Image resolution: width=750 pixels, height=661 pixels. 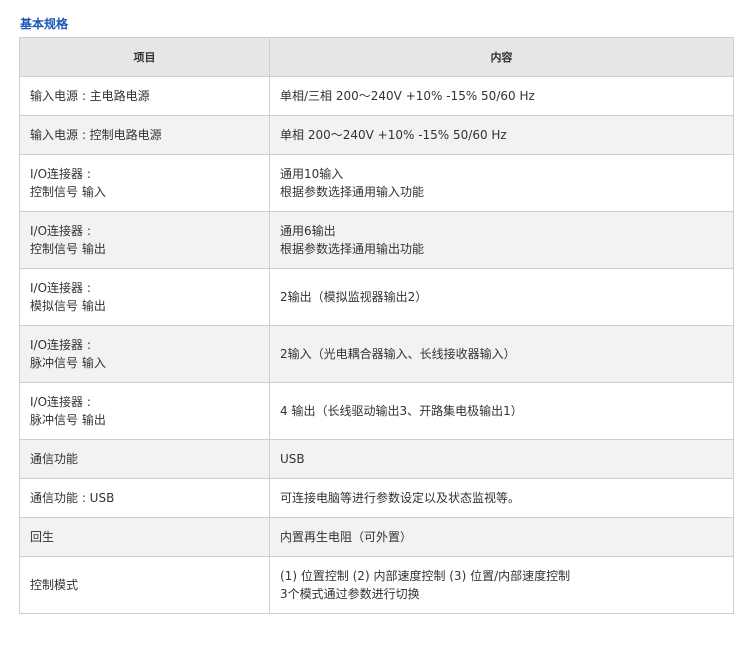 I want to click on table-row: I/O连接器 : 模拟信号 输出 2输出（模拟监视器输出2）, so click(x=376, y=297).